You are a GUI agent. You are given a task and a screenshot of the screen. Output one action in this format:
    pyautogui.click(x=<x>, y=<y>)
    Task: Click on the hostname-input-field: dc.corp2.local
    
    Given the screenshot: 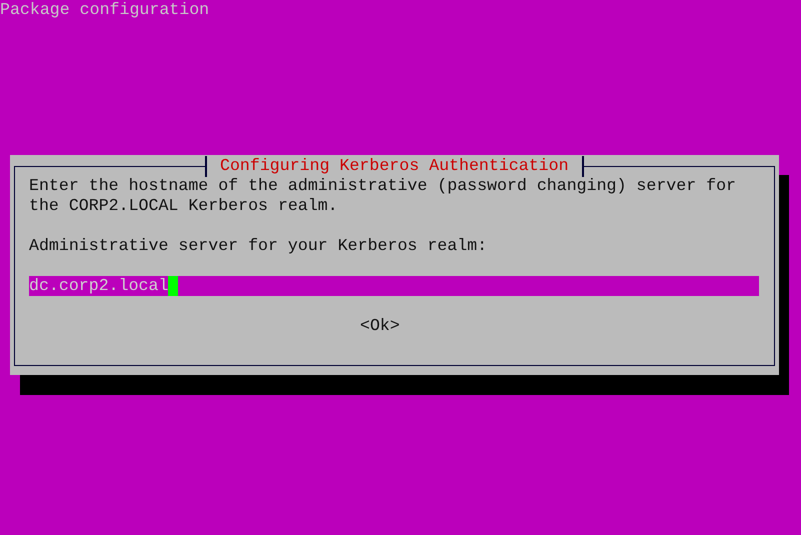 What is the action you would take?
    pyautogui.click(x=394, y=286)
    